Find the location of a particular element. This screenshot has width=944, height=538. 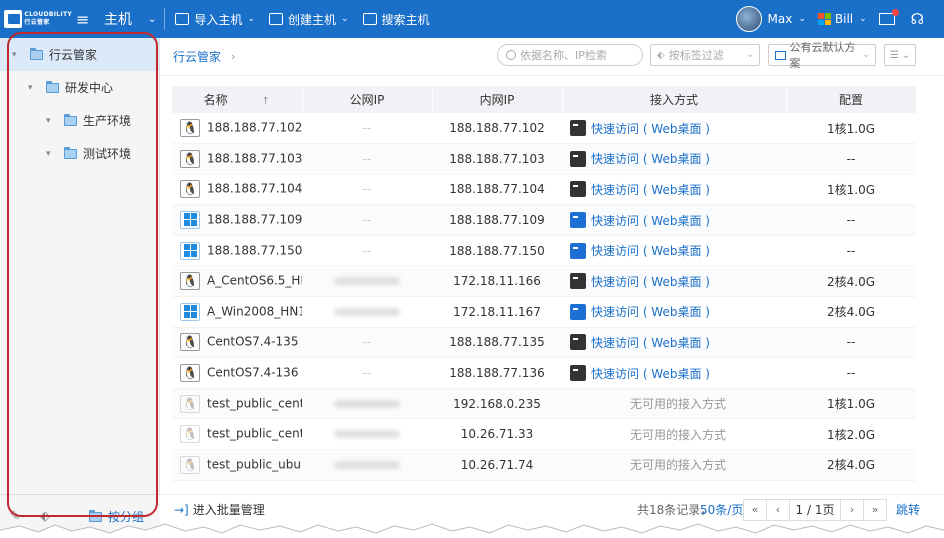

no-access-text: 无可用的接入方式 is located at coordinates (677, 404).